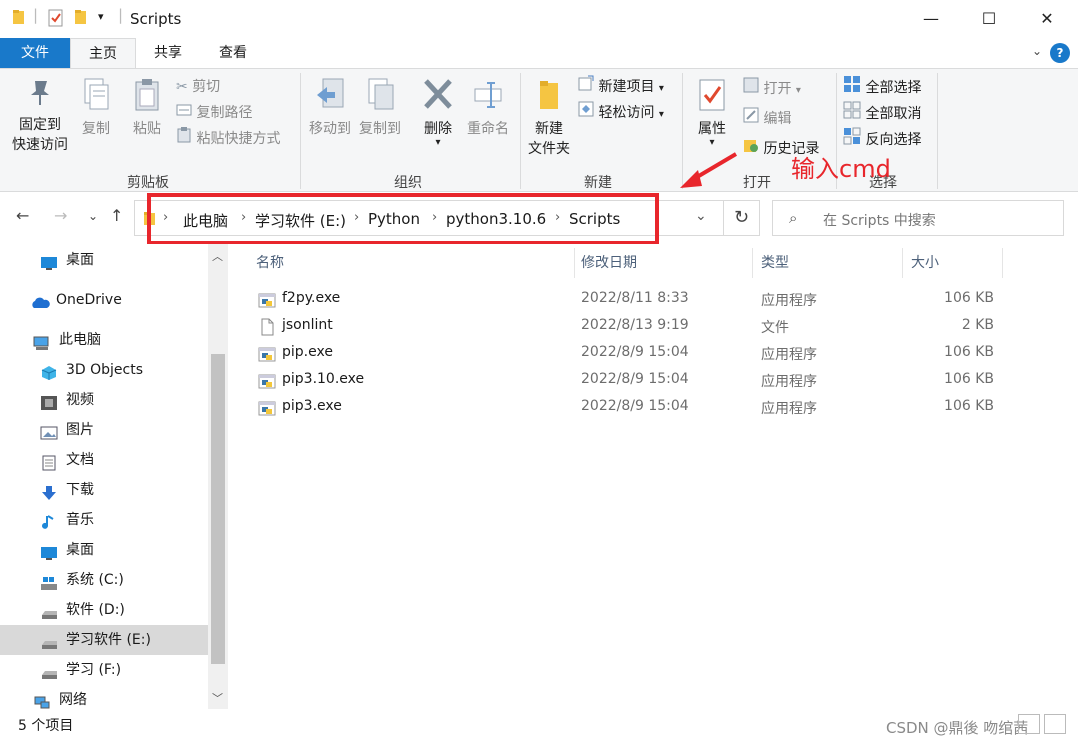  Describe the element at coordinates (712, 143) in the screenshot. I see `properties-dropdown-icon: ▾` at that location.